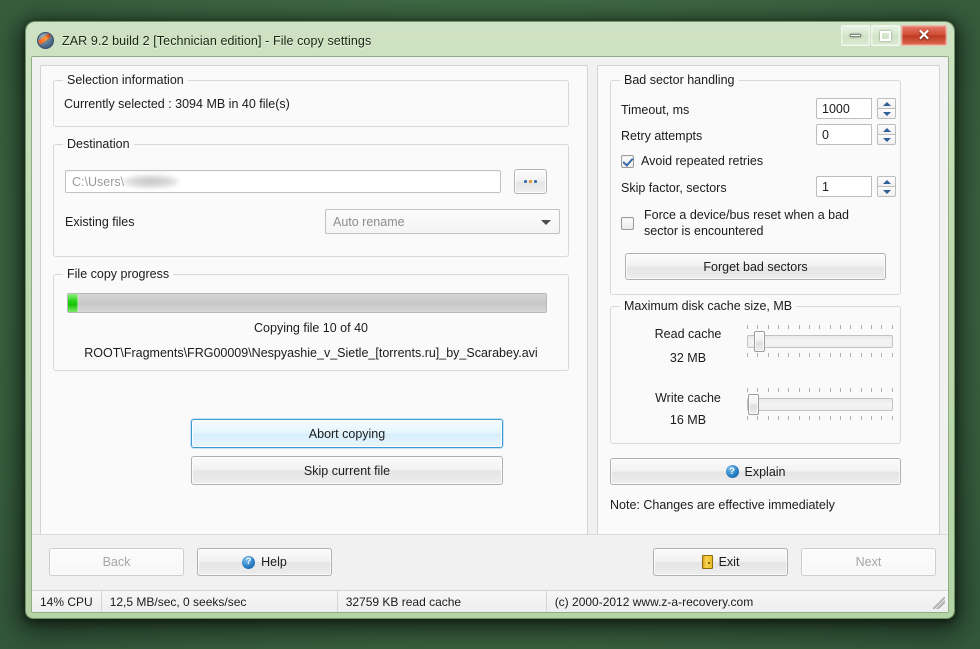  I want to click on back-label: Back, so click(116, 562).